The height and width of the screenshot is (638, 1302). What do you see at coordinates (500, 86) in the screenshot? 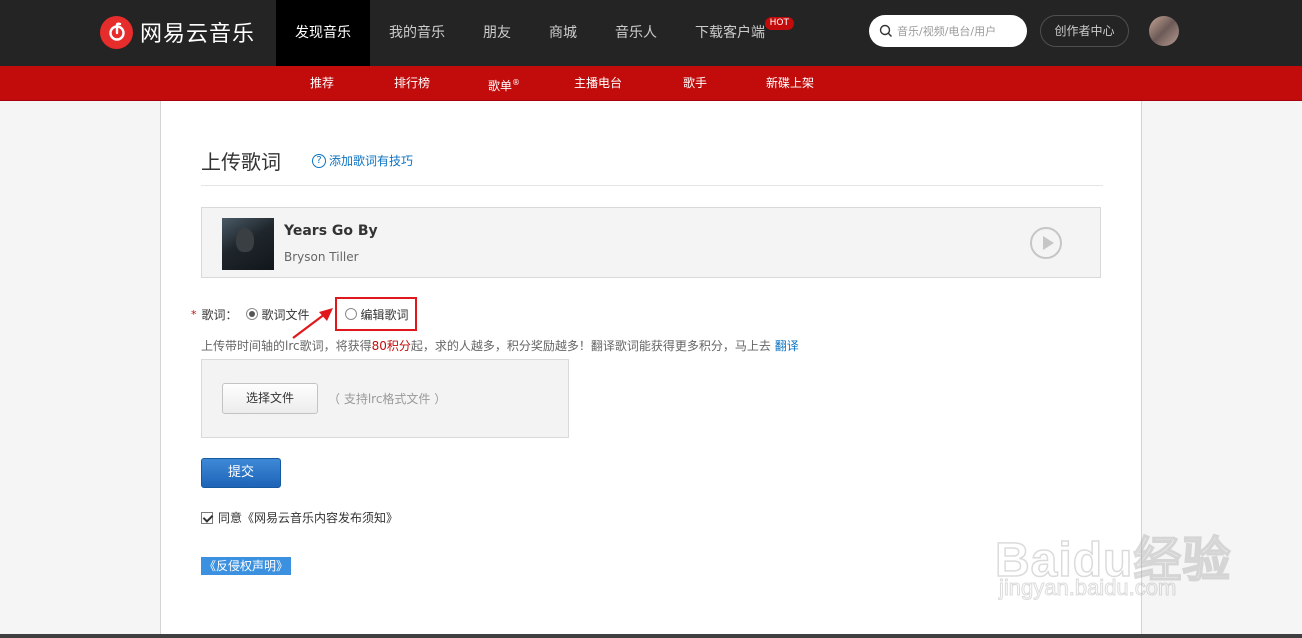
I see `subnav-playlists-label: 歌单` at bounding box center [500, 86].